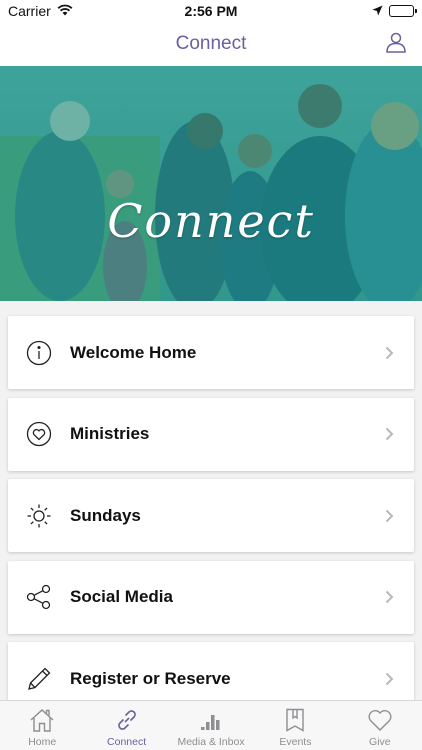 Image resolution: width=422 pixels, height=750 pixels. I want to click on menu-item-label: Sundays, so click(105, 515).